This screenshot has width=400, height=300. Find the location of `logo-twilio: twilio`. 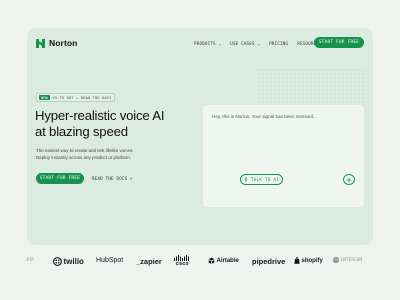

logo-twilio: twilio is located at coordinates (68, 261).